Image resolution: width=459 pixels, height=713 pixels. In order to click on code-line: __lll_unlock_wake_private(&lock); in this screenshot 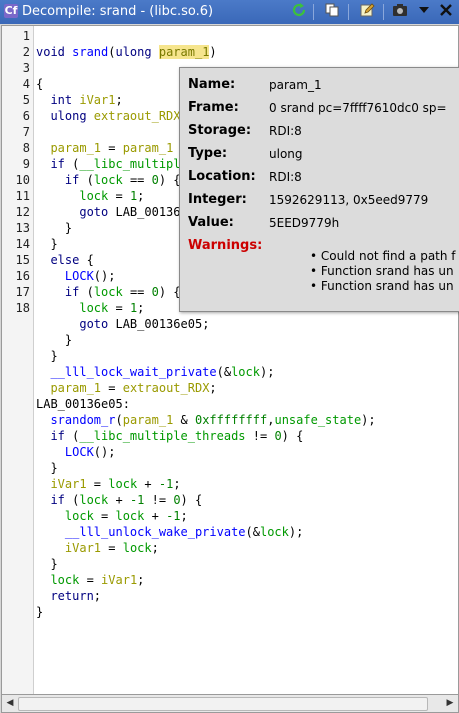, I will do `click(169, 532)`.